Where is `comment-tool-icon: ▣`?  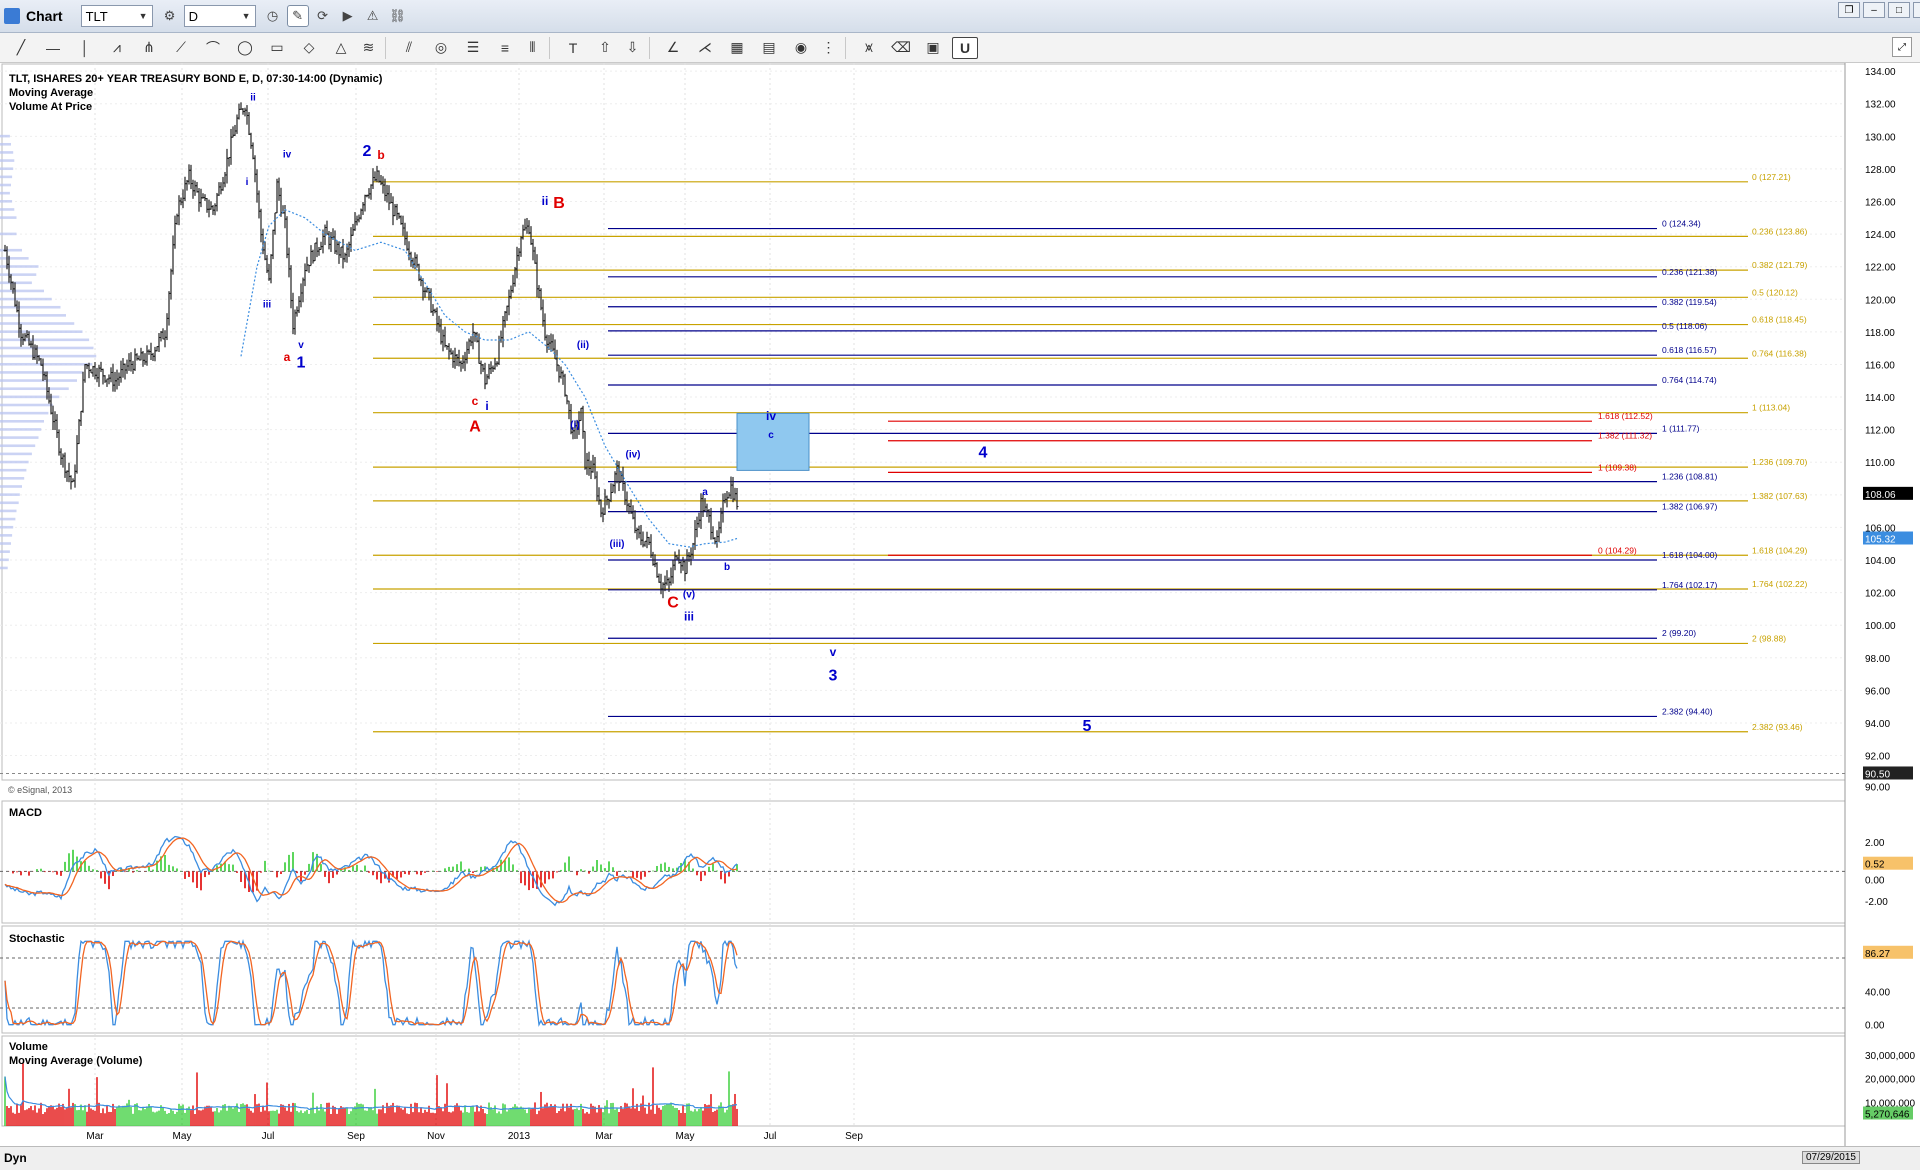
comment-tool-icon: ▣ is located at coordinates (933, 48).